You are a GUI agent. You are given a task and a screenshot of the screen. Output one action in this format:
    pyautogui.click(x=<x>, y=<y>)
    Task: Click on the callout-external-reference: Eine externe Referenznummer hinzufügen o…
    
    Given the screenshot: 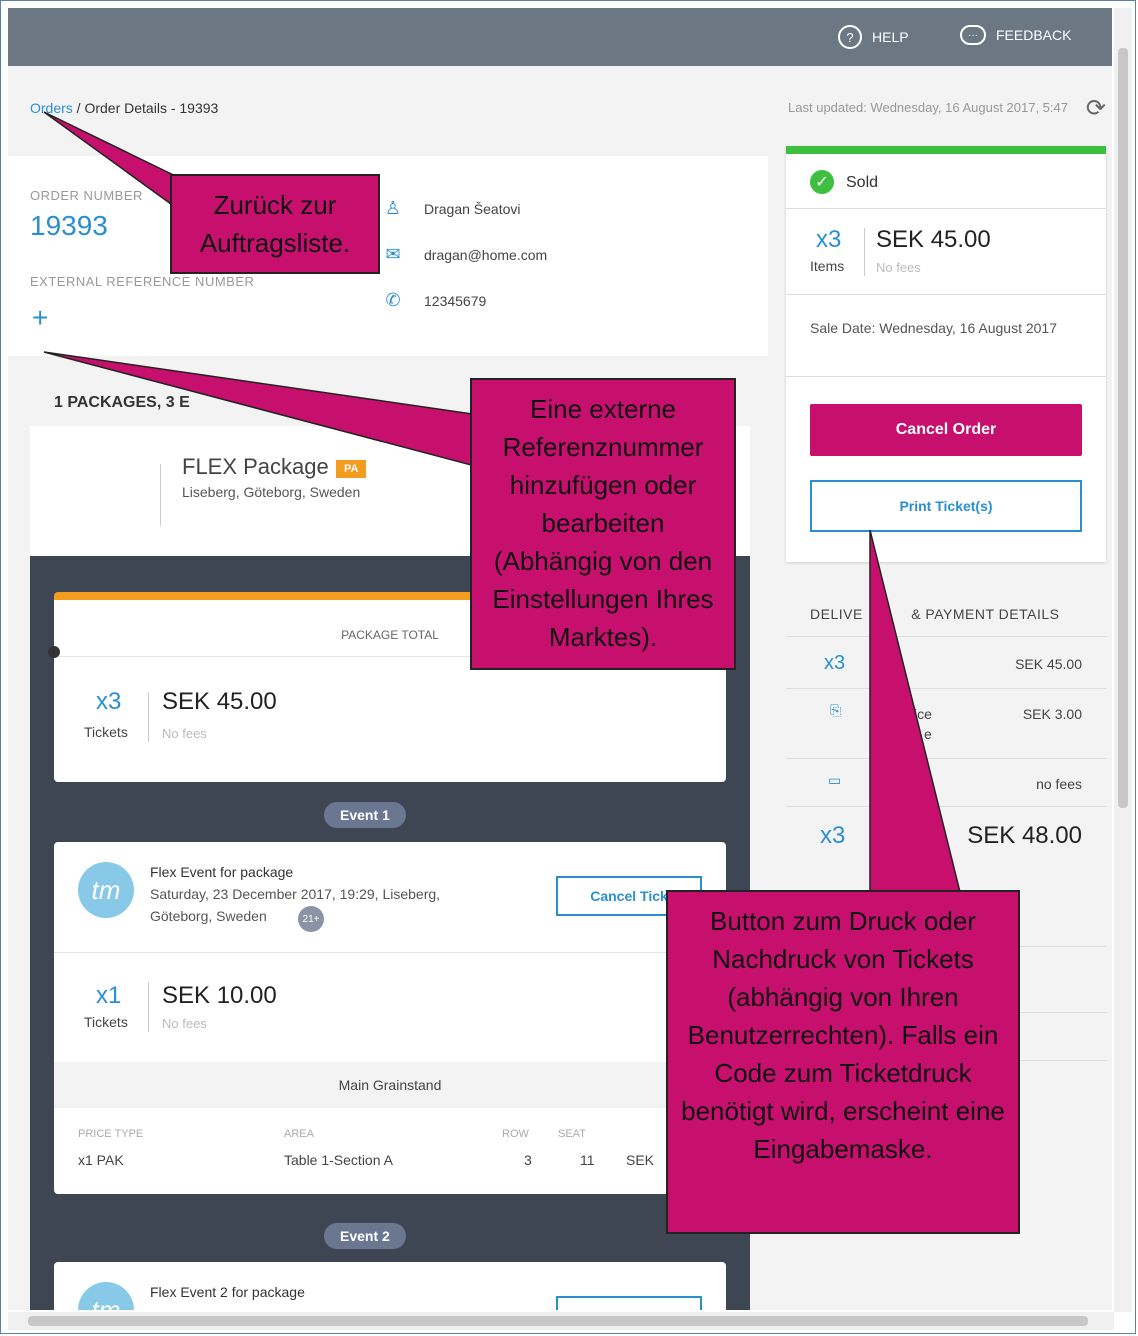 What is the action you would take?
    pyautogui.click(x=603, y=524)
    